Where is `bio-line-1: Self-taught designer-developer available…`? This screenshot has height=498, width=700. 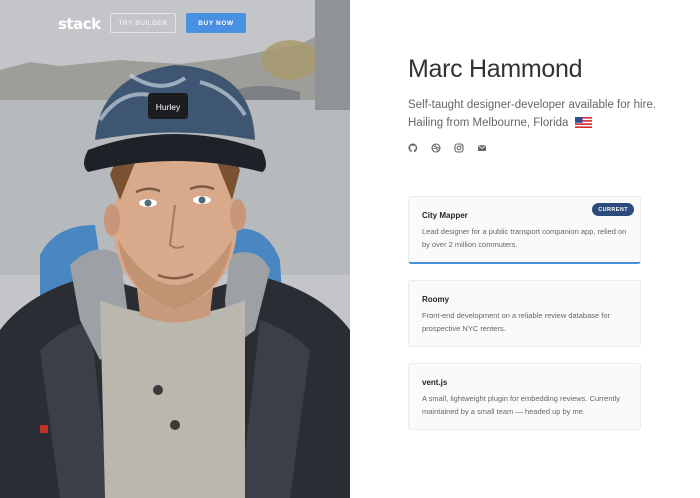 bio-line-1: Self-taught designer-developer available… is located at coordinates (532, 105).